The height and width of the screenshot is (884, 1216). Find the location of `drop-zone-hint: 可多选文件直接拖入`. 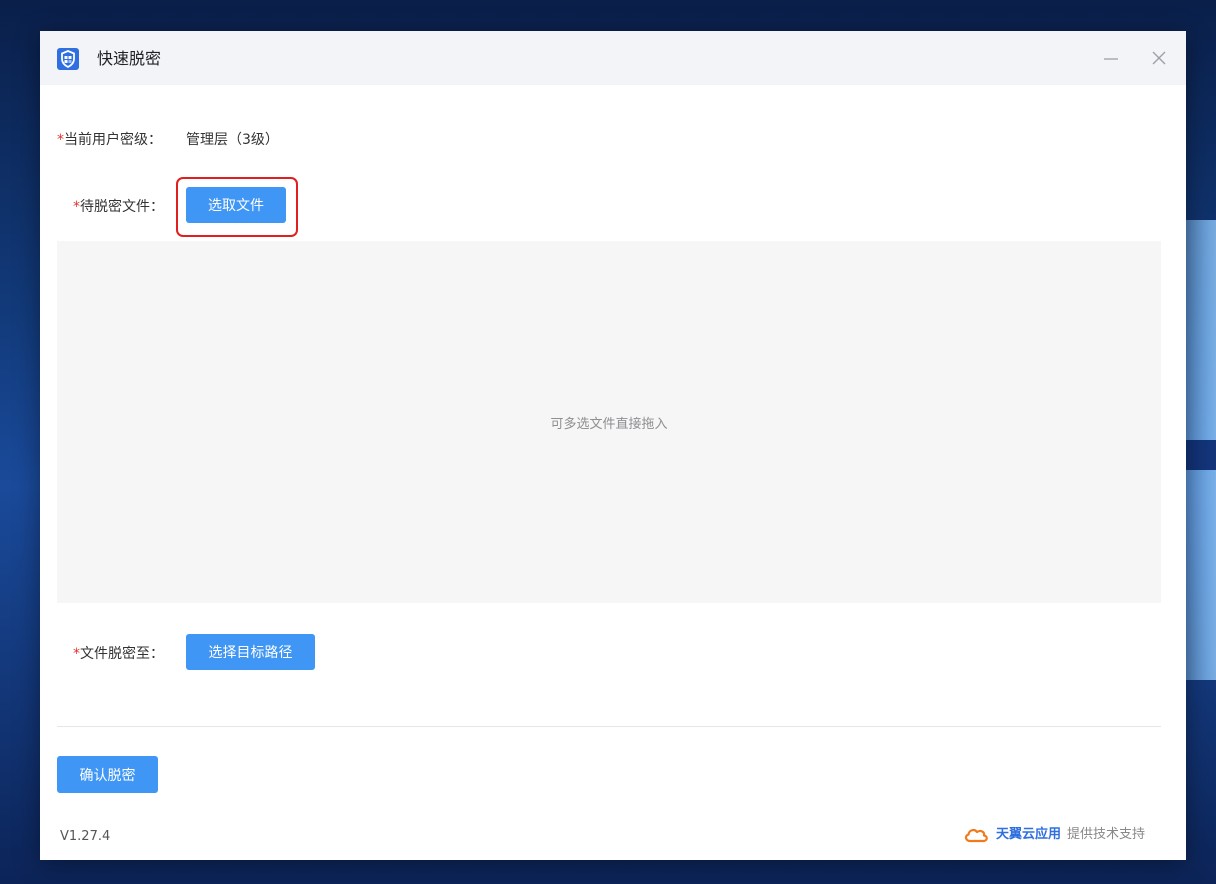

drop-zone-hint: 可多选文件直接拖入 is located at coordinates (609, 424).